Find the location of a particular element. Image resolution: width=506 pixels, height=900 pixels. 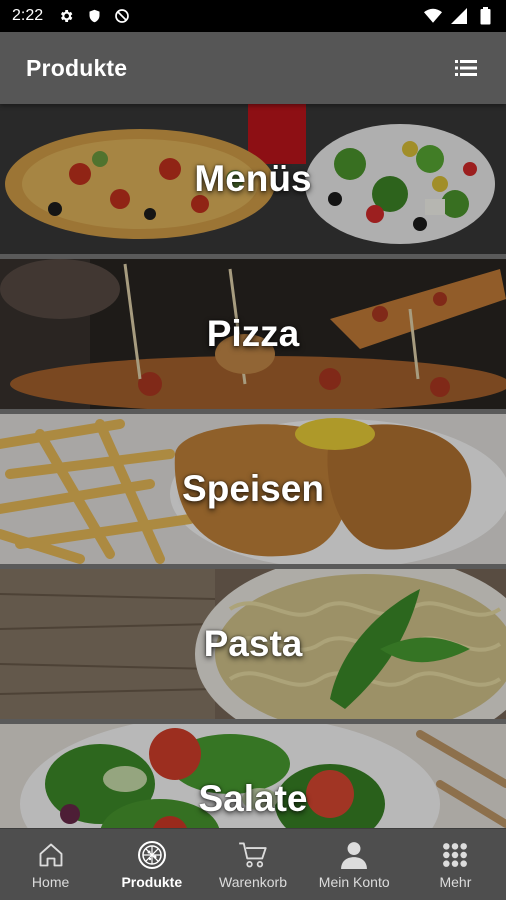

app-bar: Produkte is located at coordinates (253, 68).